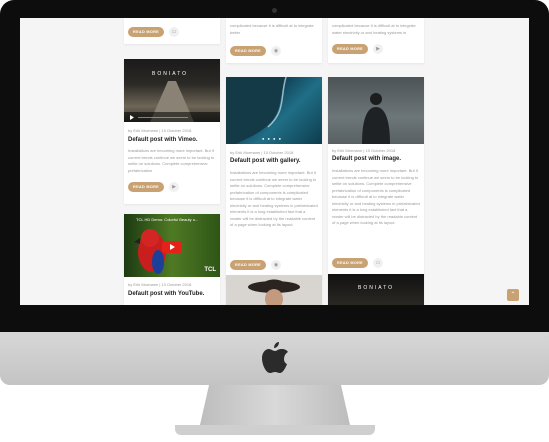 This screenshot has height=442, width=549. Describe the element at coordinates (256, 110) in the screenshot. I see `coast-thumbnail` at that location.